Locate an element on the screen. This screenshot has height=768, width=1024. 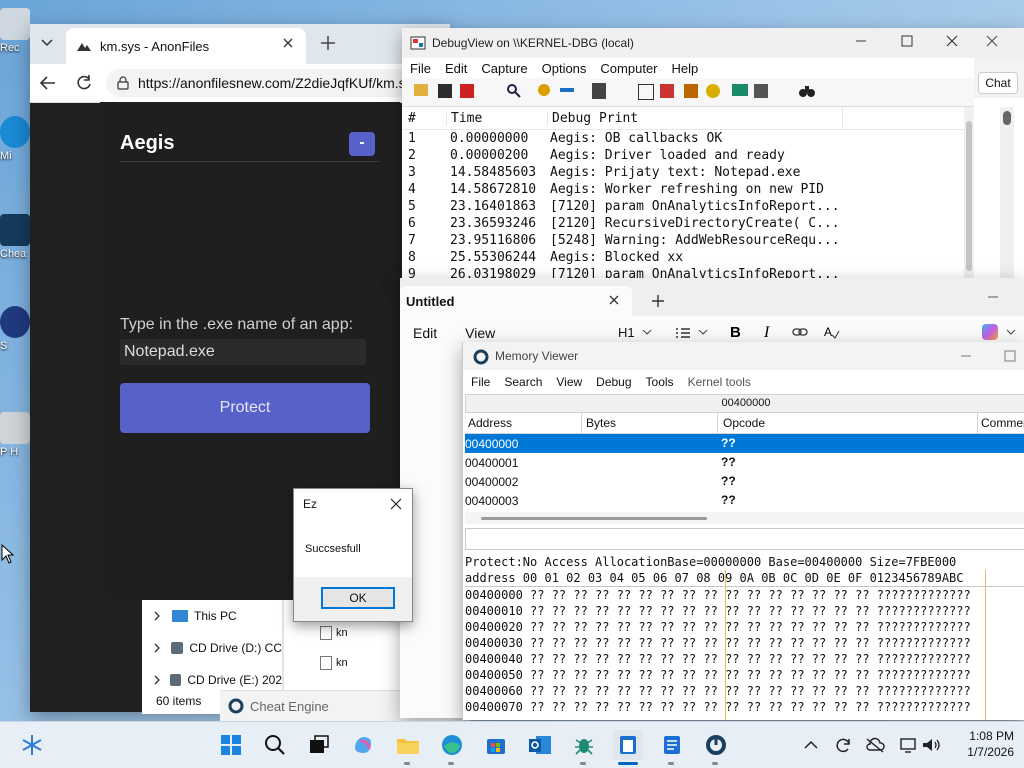
outlook-button is located at coordinates (540, 745).